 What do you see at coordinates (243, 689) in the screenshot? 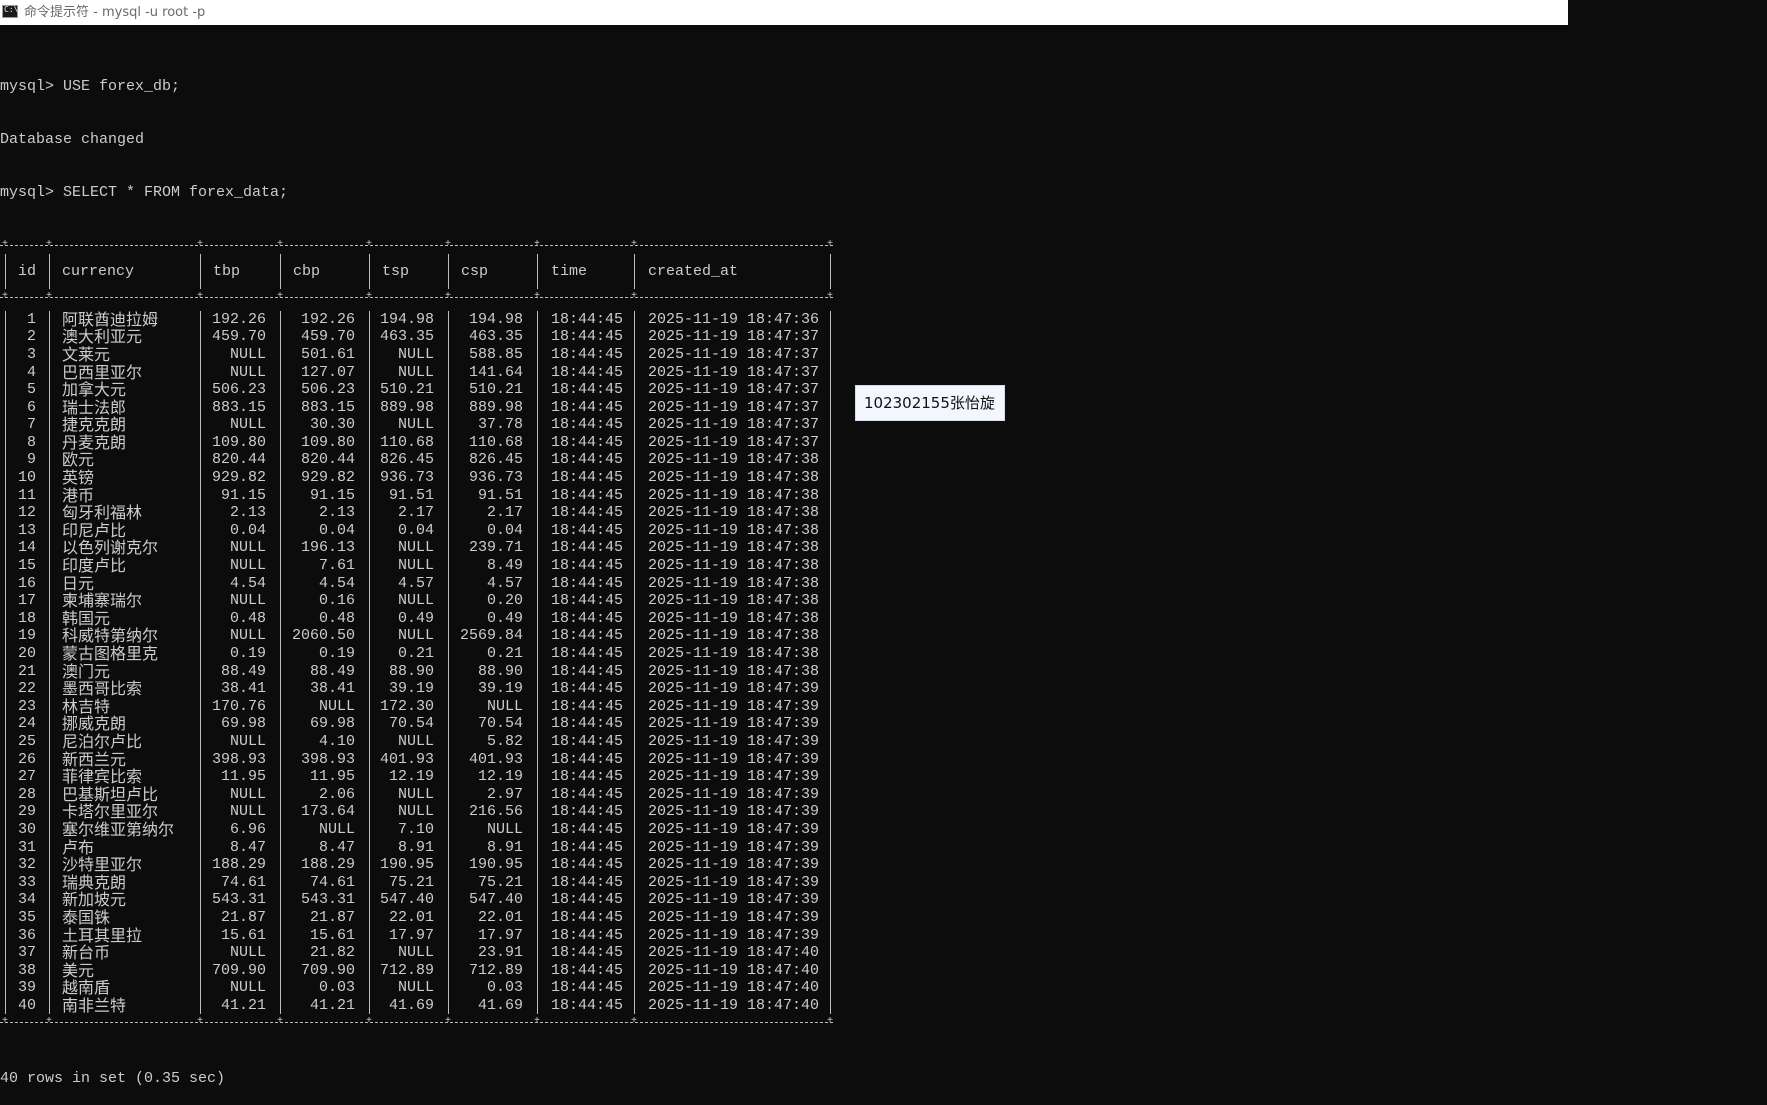
I see `cell-tbp: 38.41` at bounding box center [243, 689].